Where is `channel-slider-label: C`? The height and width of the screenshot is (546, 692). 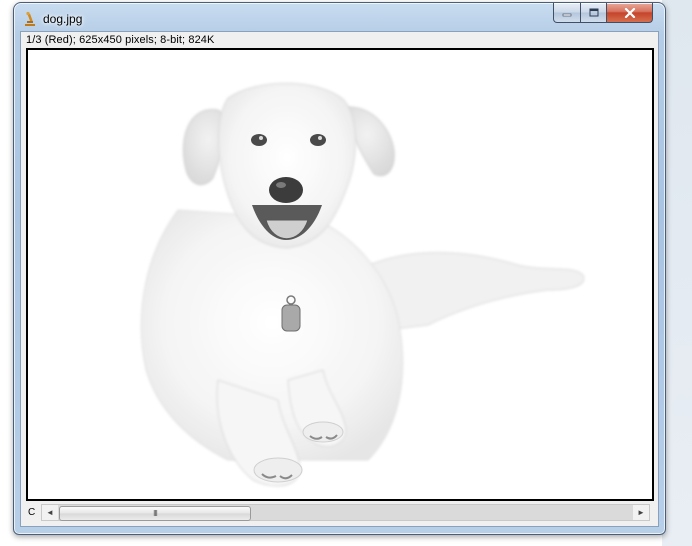
channel-slider-label: C is located at coordinates (32, 512).